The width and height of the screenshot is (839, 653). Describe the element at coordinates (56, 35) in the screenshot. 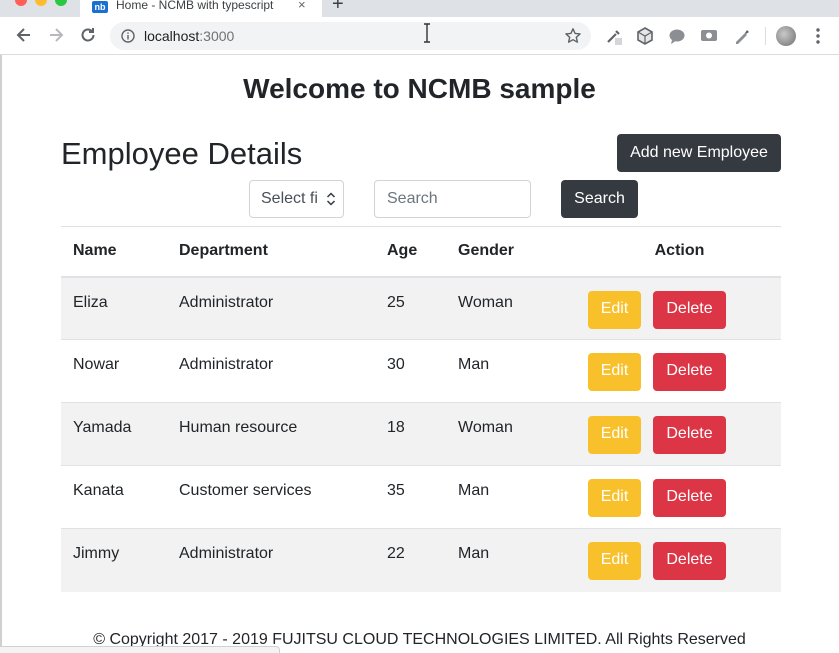

I see `forward-arrow-icon` at that location.